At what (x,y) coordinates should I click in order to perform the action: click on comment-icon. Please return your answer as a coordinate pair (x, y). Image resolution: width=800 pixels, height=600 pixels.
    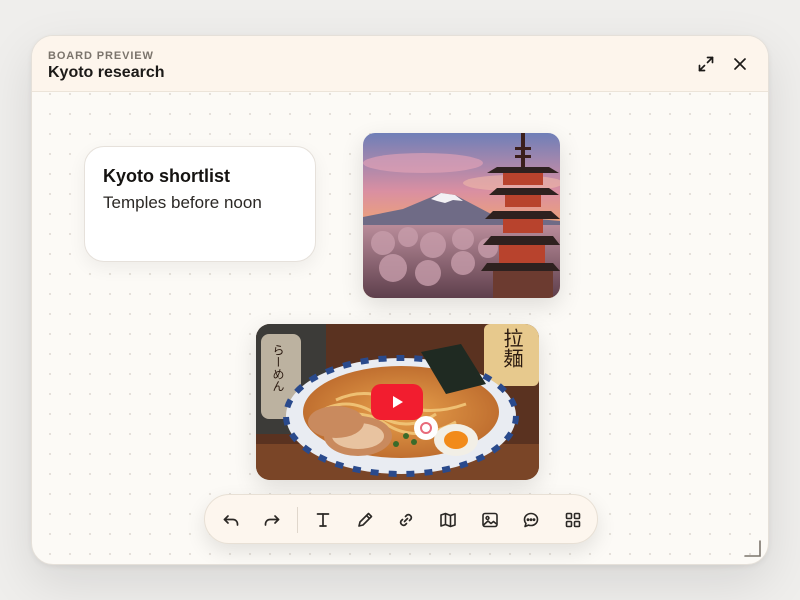
    Looking at the image, I should click on (531, 520).